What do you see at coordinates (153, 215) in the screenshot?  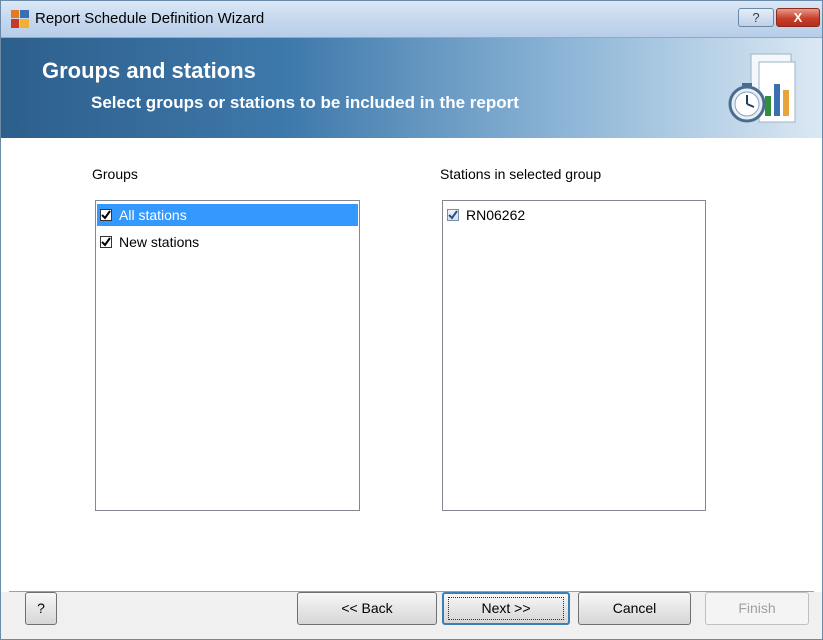 I see `group-item-label: All stations` at bounding box center [153, 215].